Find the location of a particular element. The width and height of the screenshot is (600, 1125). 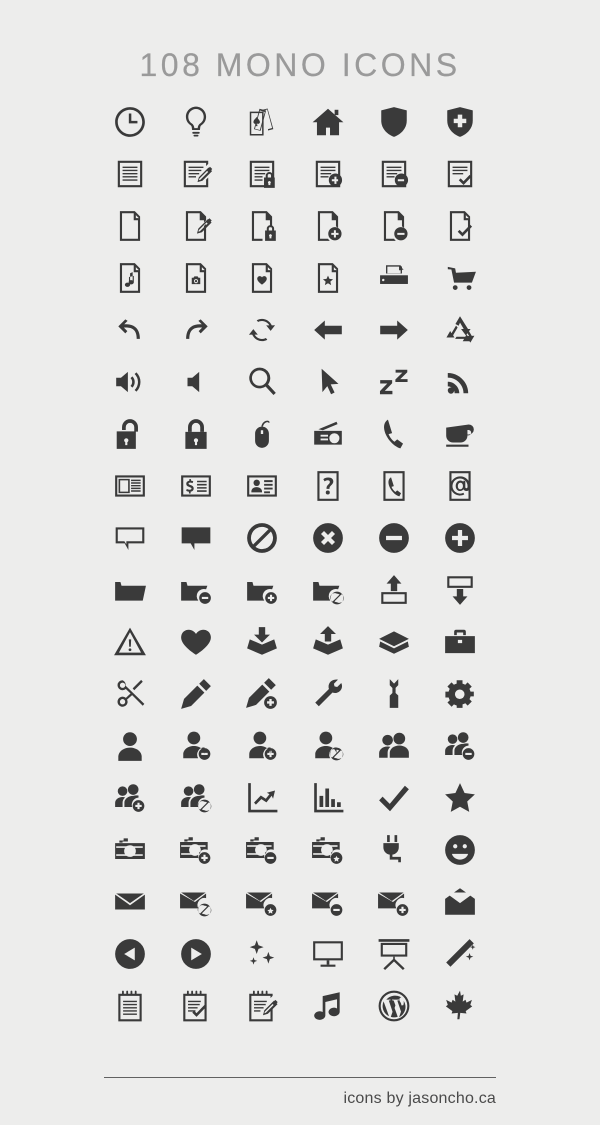

speech-bubble-outline-icon is located at coordinates (130, 538).